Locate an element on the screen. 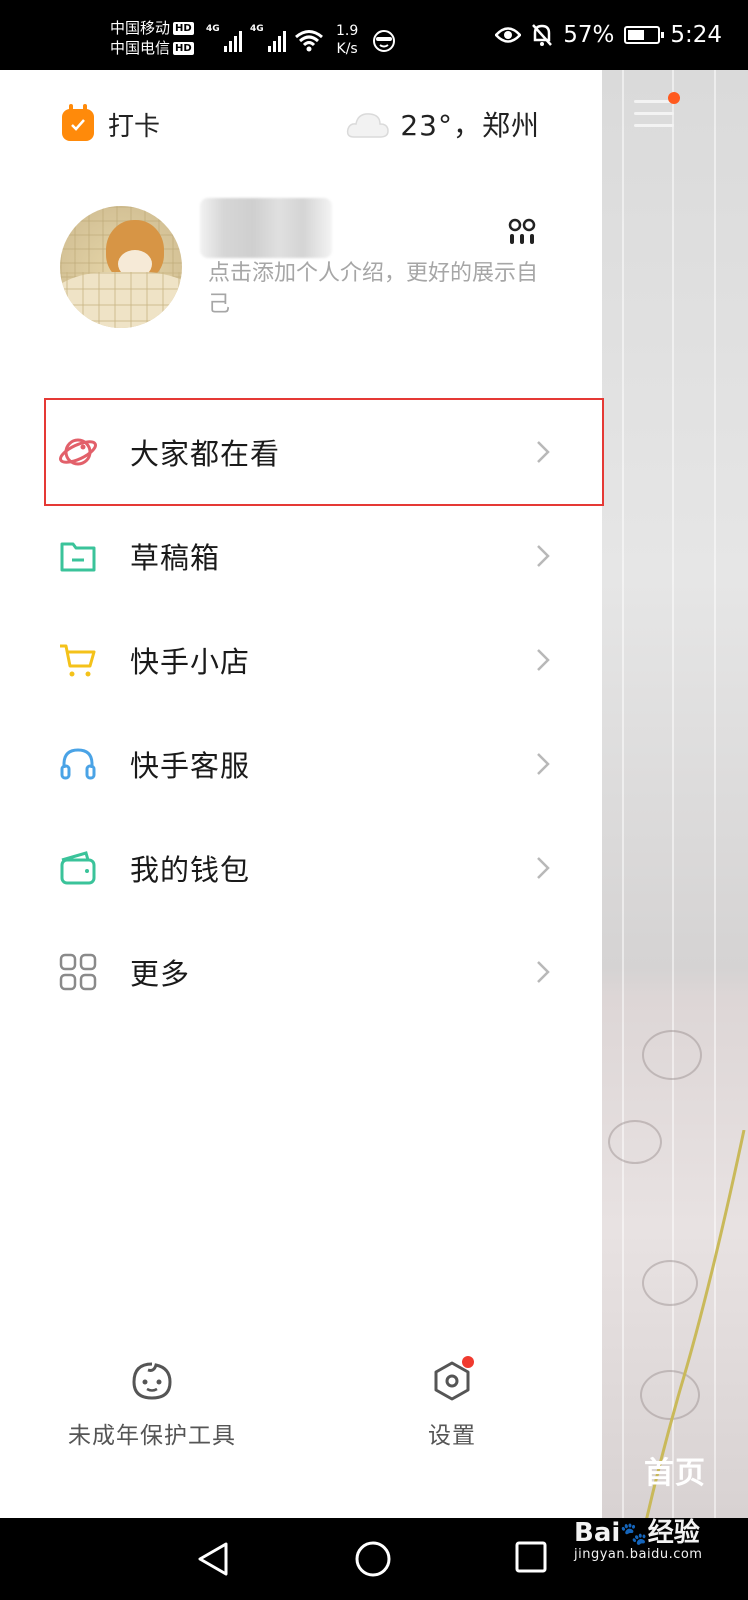 Image resolution: width=748 pixels, height=1600 pixels. bio-placeholder: 点击添加个人介绍，更好的展示自己 is located at coordinates (378, 289).